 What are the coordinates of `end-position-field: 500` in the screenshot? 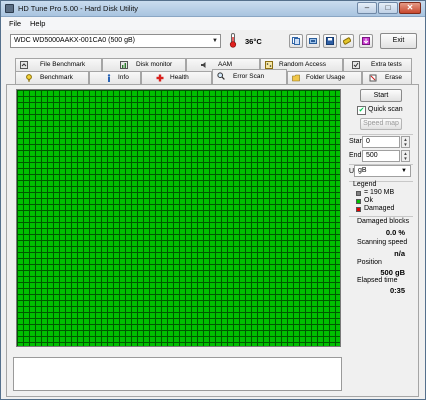 It's located at (381, 156).